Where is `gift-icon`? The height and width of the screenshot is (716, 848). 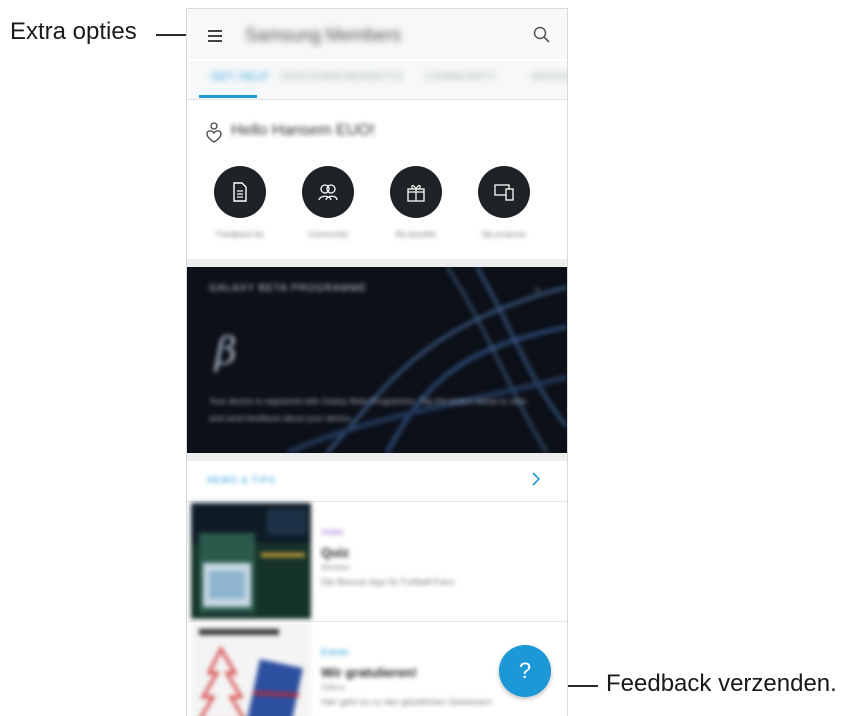
gift-icon is located at coordinates (416, 192).